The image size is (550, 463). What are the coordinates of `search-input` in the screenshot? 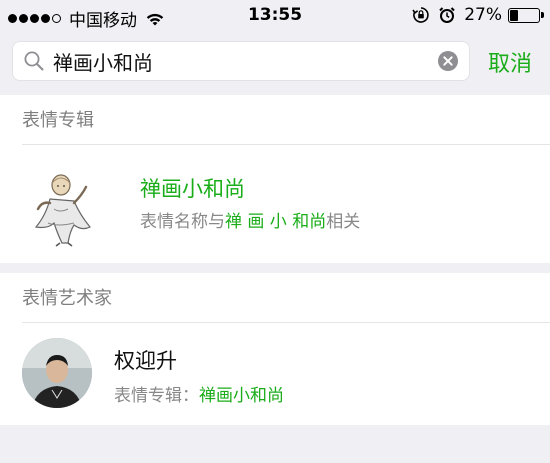 It's located at (245, 61).